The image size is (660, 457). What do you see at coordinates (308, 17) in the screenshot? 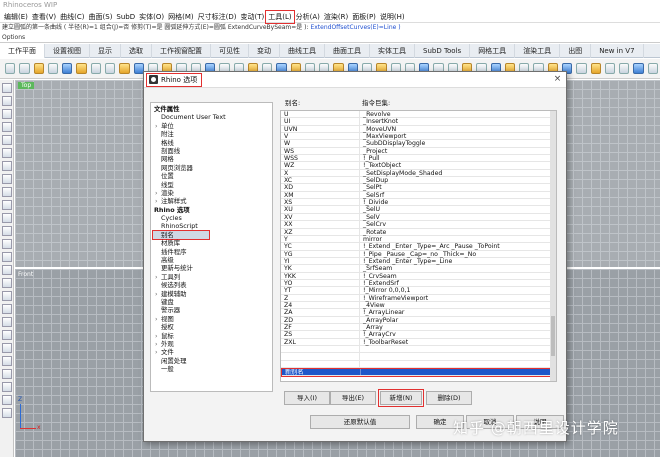
I see `menu-item: 分析(A)` at bounding box center [308, 17].